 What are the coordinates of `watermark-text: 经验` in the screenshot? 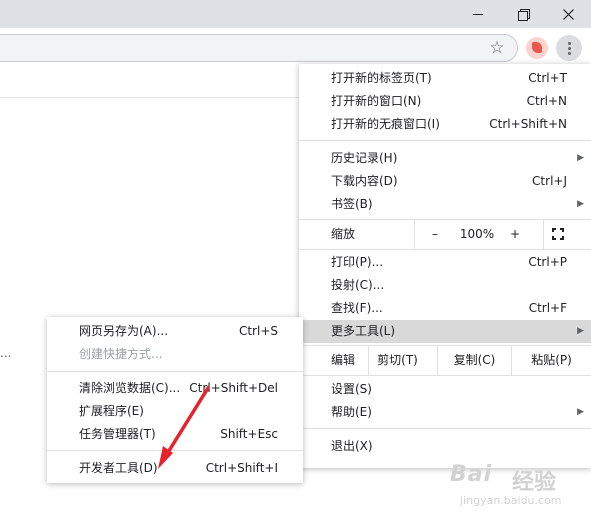 It's located at (534, 482).